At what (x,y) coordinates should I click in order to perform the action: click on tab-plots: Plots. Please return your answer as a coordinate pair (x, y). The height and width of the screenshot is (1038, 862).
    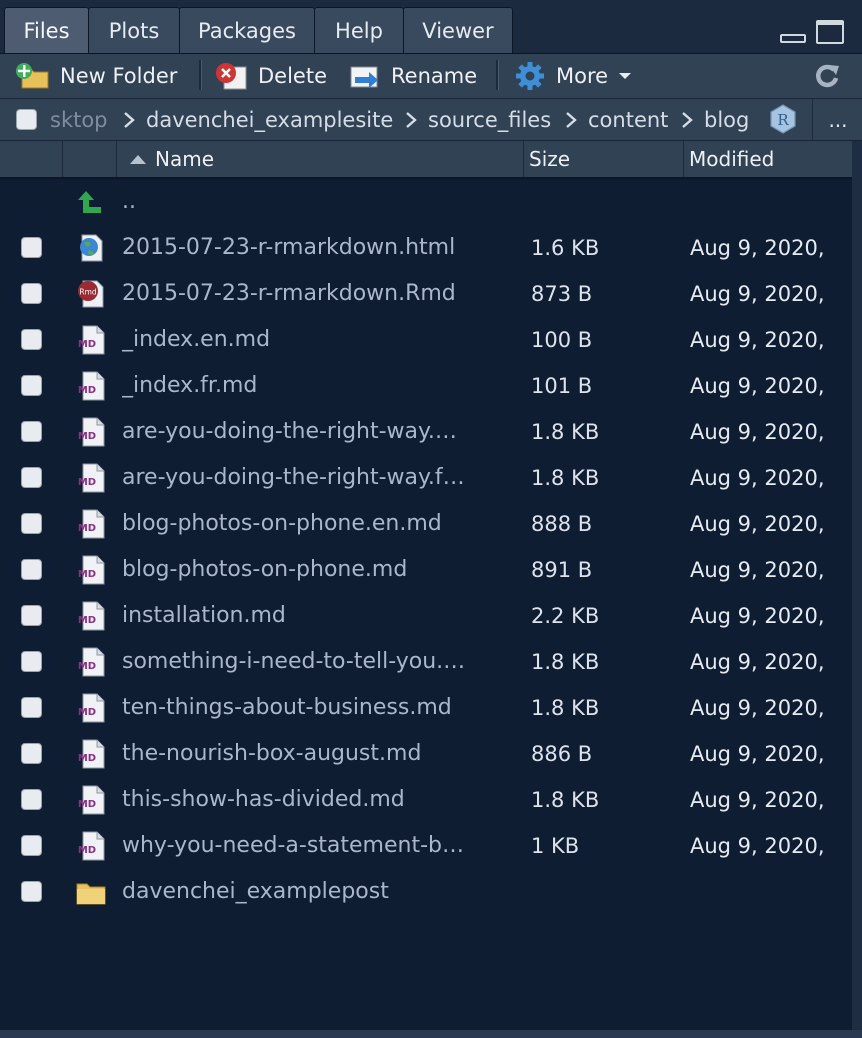
    Looking at the image, I should click on (134, 30).